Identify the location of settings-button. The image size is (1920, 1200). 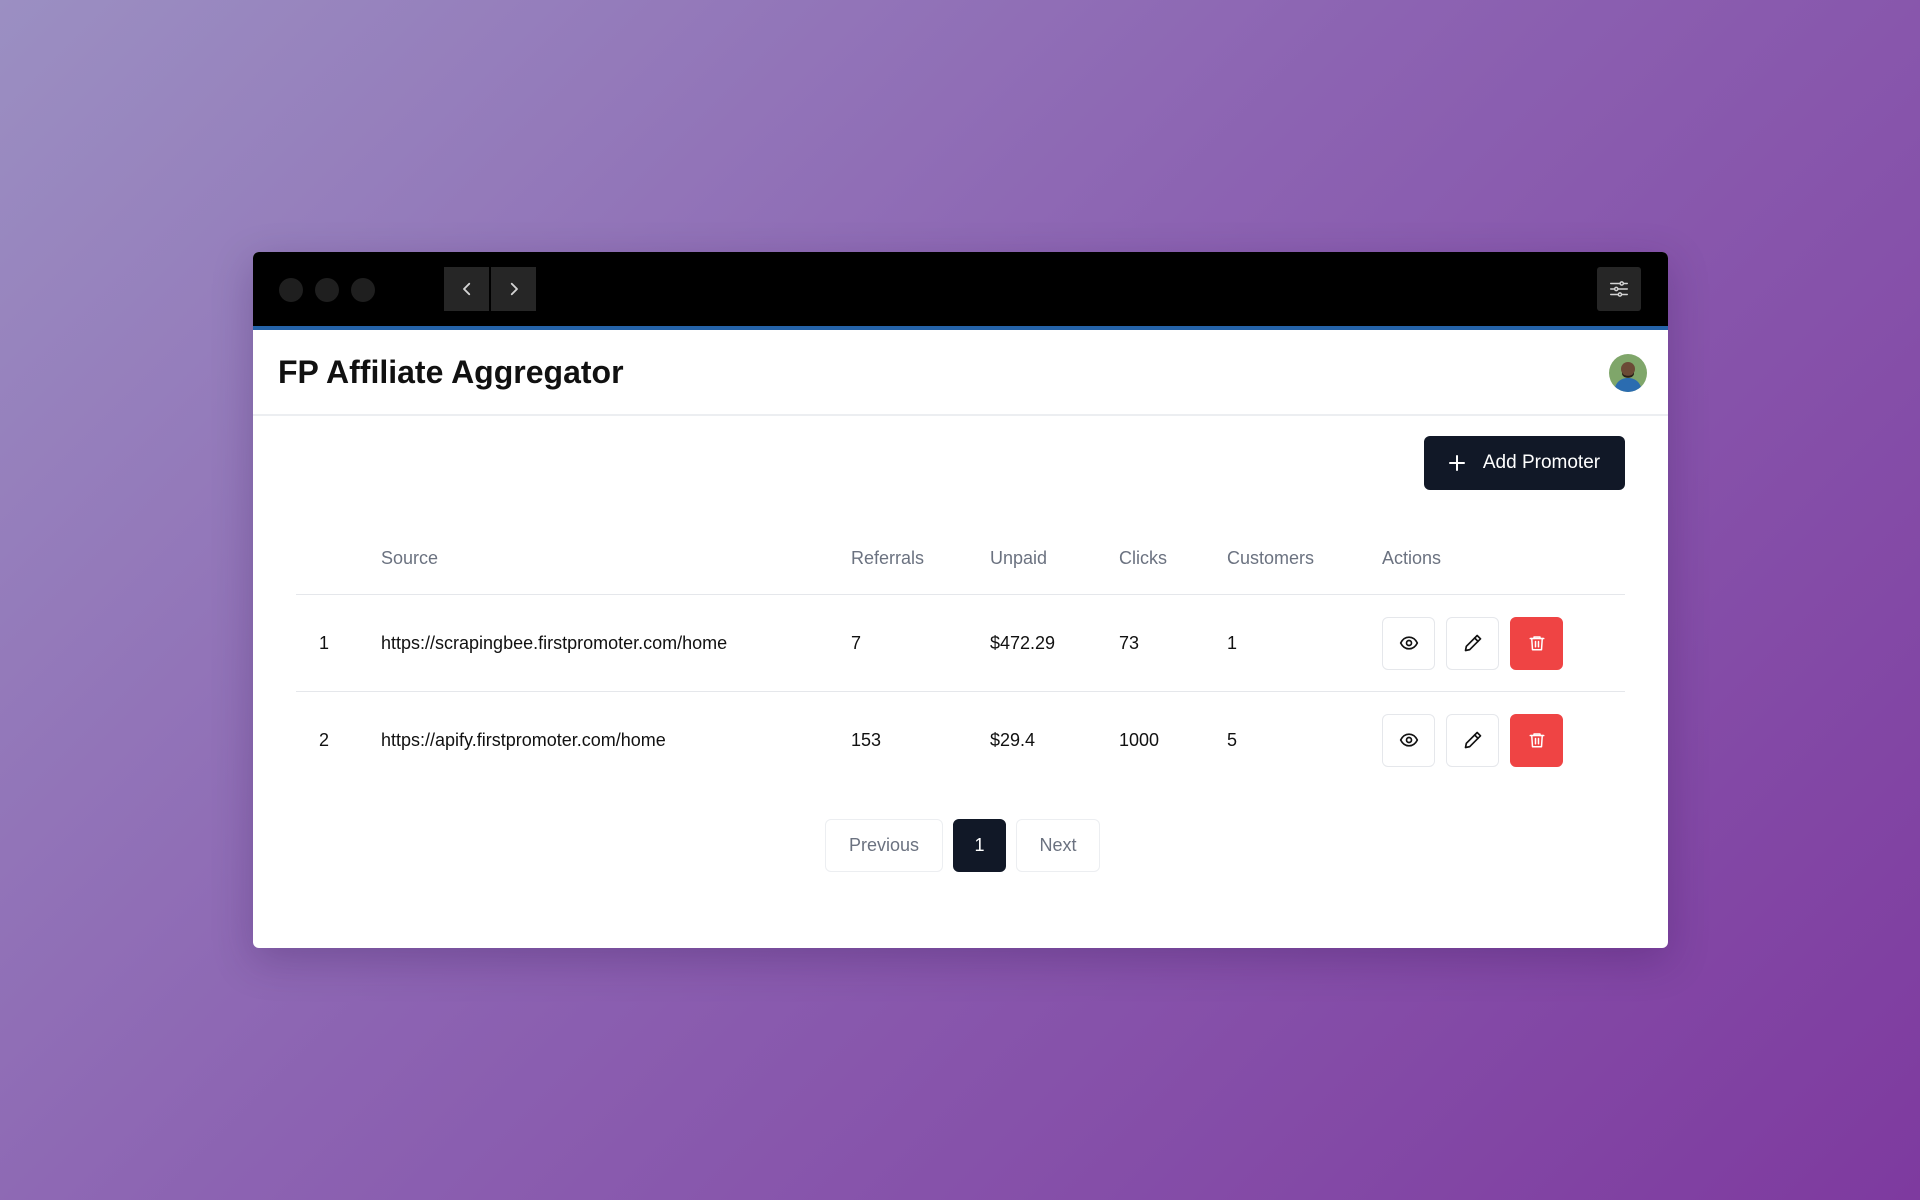
(1619, 289).